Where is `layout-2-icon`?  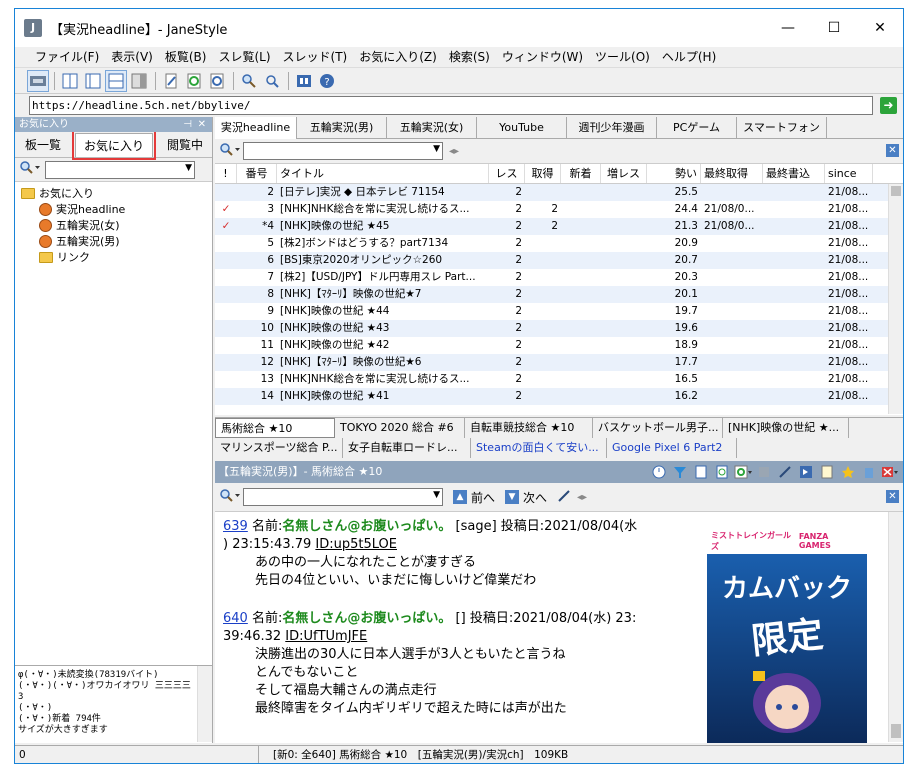 layout-2-icon is located at coordinates (93, 81).